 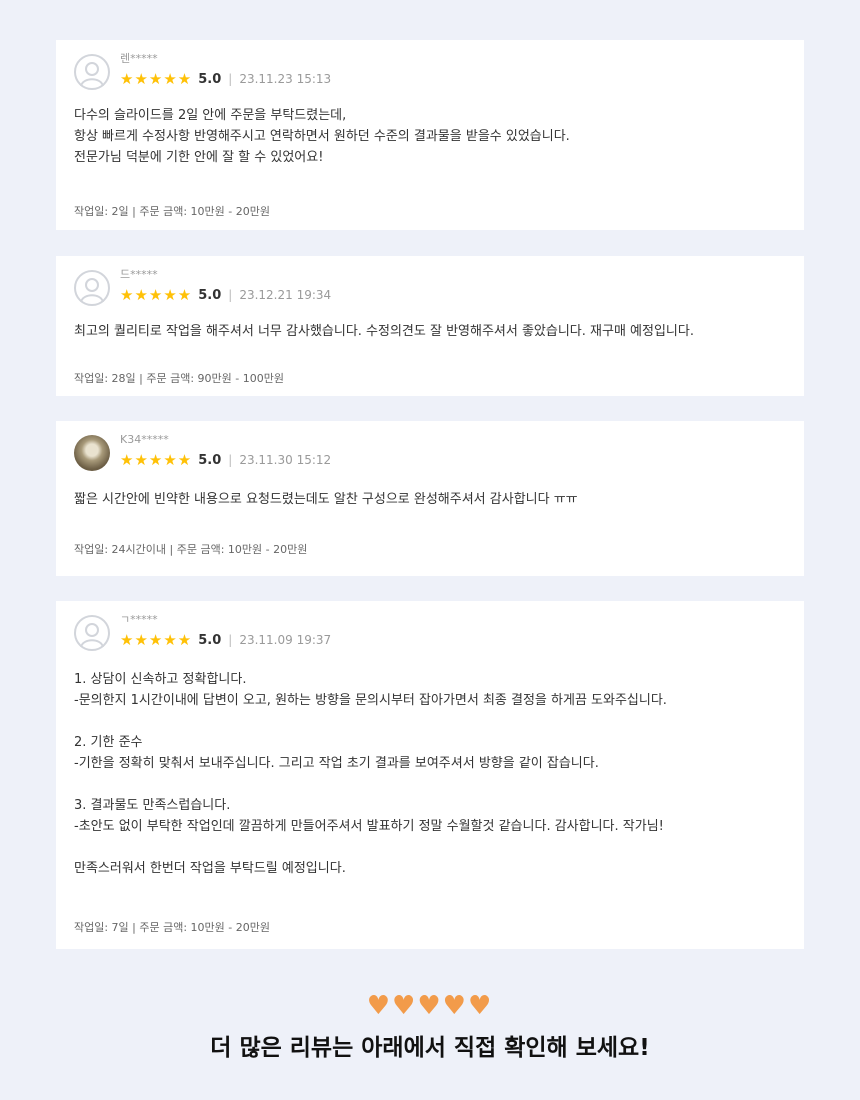 What do you see at coordinates (191, 549) in the screenshot?
I see `order-info: 작업일: 24시간이내 | 주문 금액: 10만원 - 20만원` at bounding box center [191, 549].